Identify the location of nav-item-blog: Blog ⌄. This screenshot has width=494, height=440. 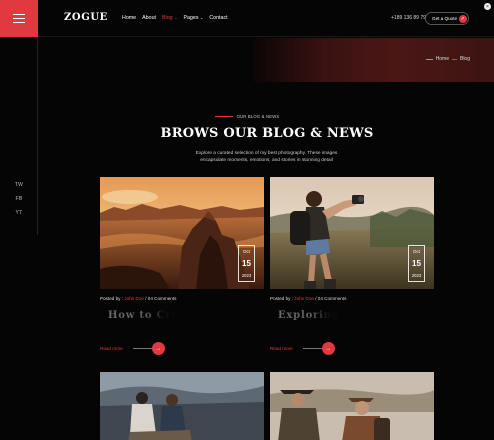
(169, 18).